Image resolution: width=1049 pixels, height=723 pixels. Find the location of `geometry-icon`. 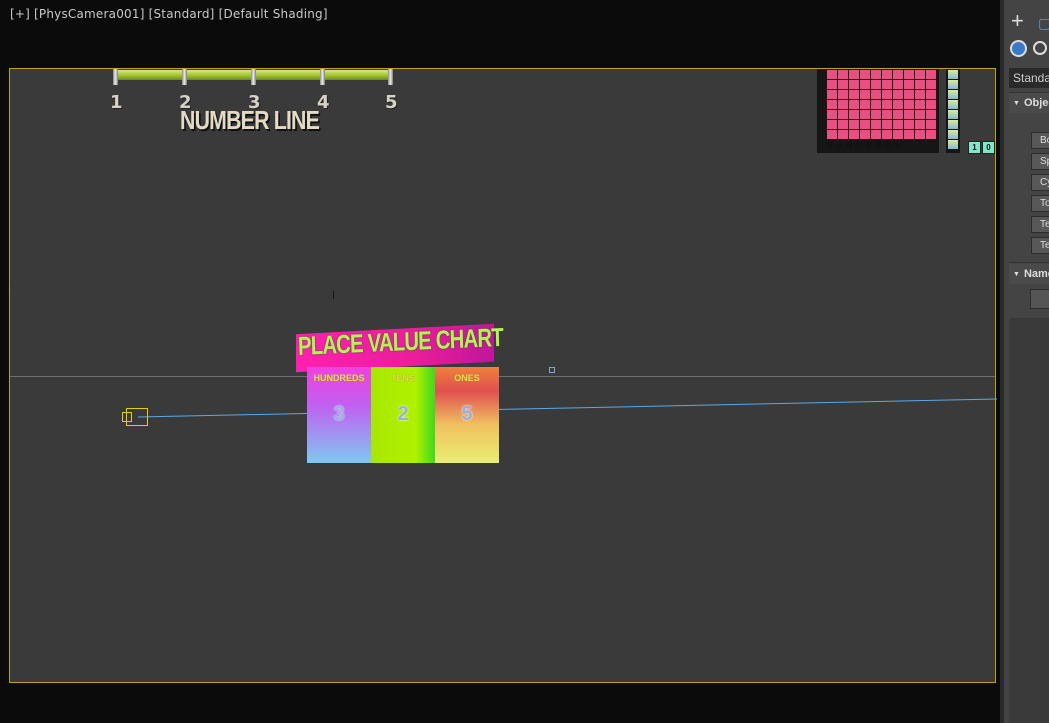

geometry-icon is located at coordinates (1018, 48).